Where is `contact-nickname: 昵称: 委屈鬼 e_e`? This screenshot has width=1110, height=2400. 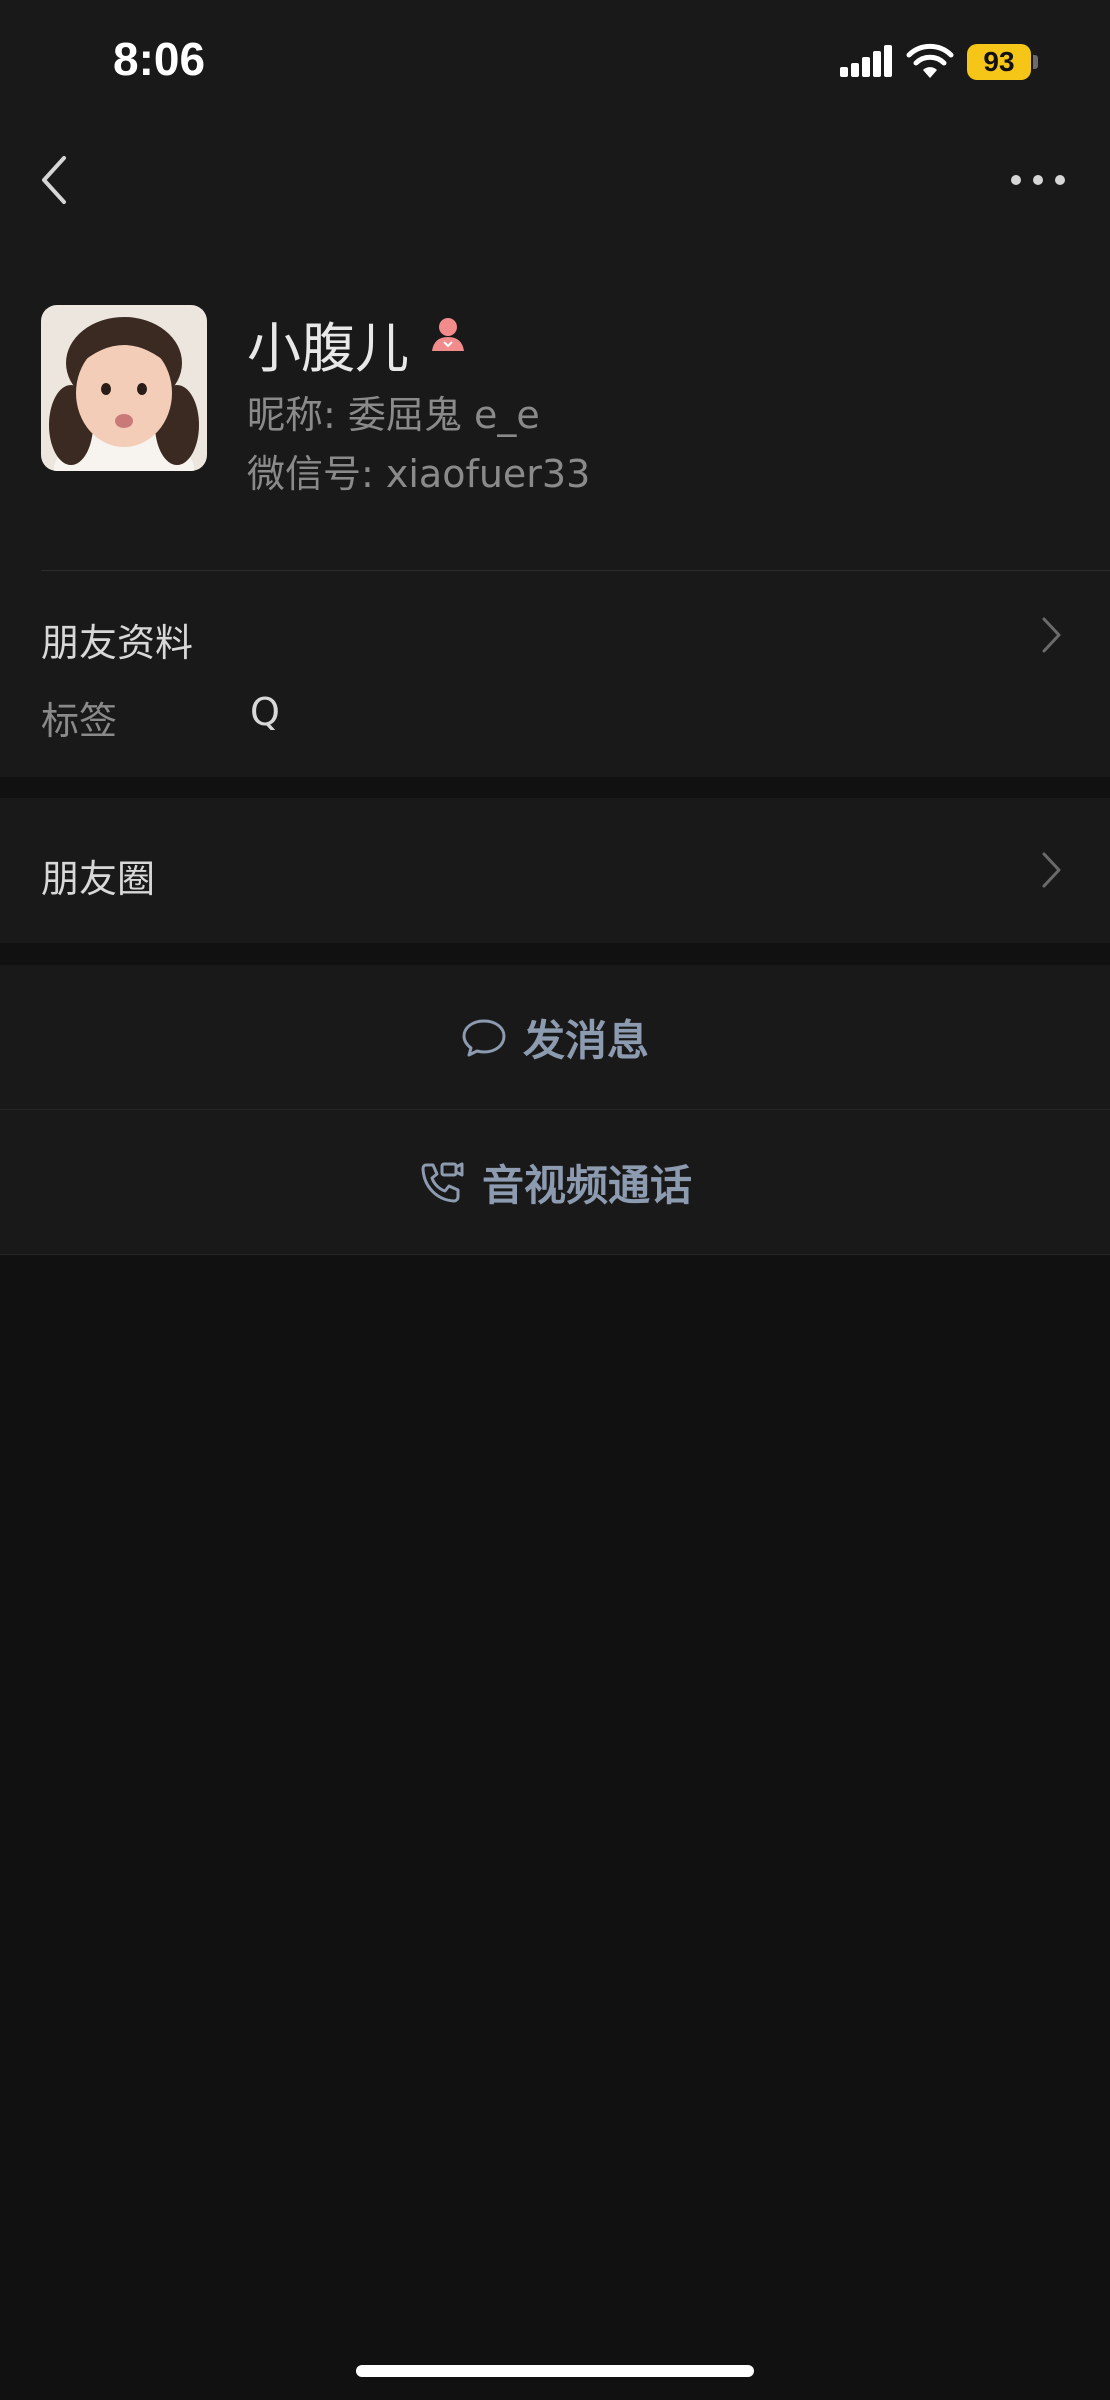
contact-nickname: 昵称: 委屈鬼 e_e is located at coordinates (393, 415).